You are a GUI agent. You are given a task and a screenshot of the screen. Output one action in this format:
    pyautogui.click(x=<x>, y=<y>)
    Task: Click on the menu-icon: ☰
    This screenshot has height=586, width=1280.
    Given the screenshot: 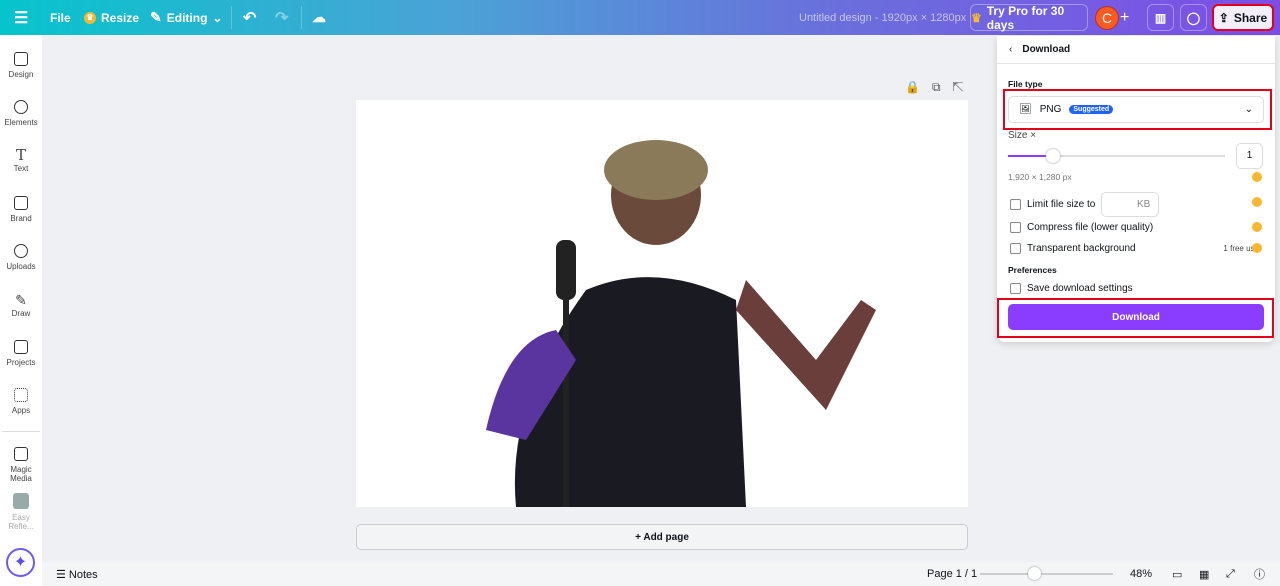 What is the action you would take?
    pyautogui.click(x=21, y=18)
    